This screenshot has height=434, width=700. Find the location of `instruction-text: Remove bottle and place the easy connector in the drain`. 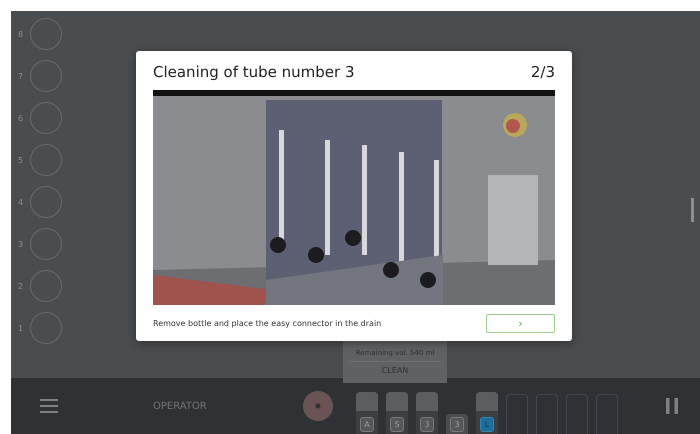

instruction-text: Remove bottle and place the easy connector in the drain is located at coordinates (267, 323).